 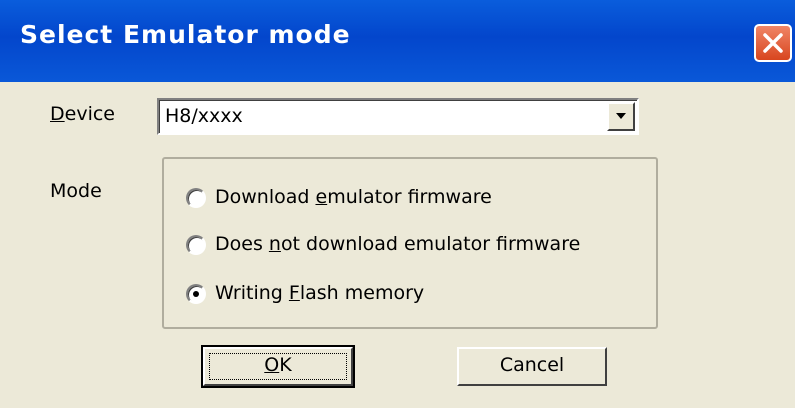 I want to click on device-select: H8/xxxx, so click(x=398, y=116).